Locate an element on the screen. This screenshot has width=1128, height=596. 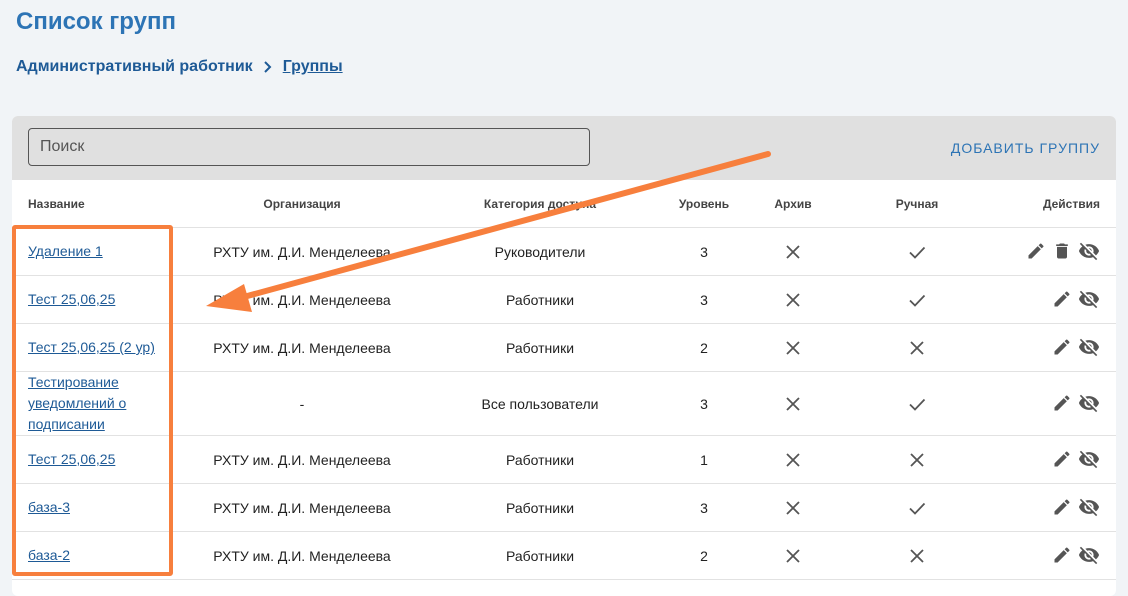
page-title: Список групп is located at coordinates (96, 21).